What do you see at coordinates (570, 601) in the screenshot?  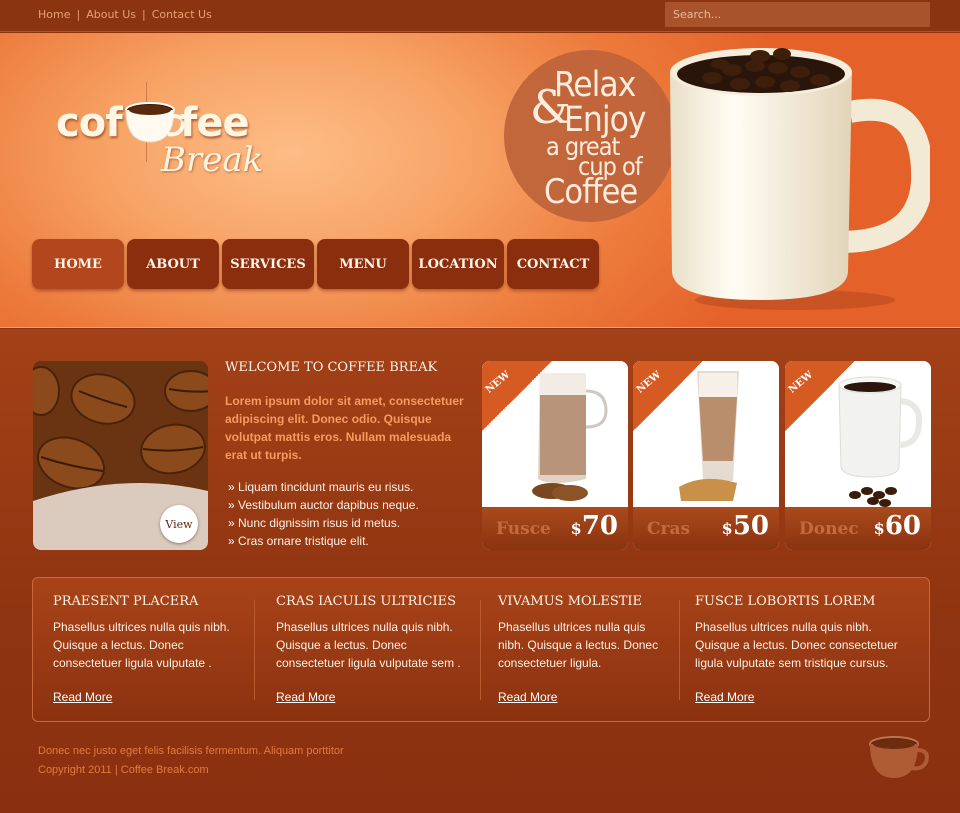 I see `column-title: VIVAMUS MOLESTIE` at bounding box center [570, 601].